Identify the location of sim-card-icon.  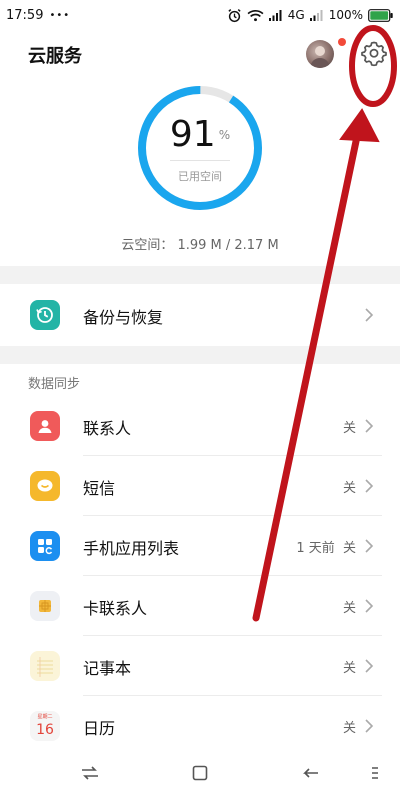
(45, 606).